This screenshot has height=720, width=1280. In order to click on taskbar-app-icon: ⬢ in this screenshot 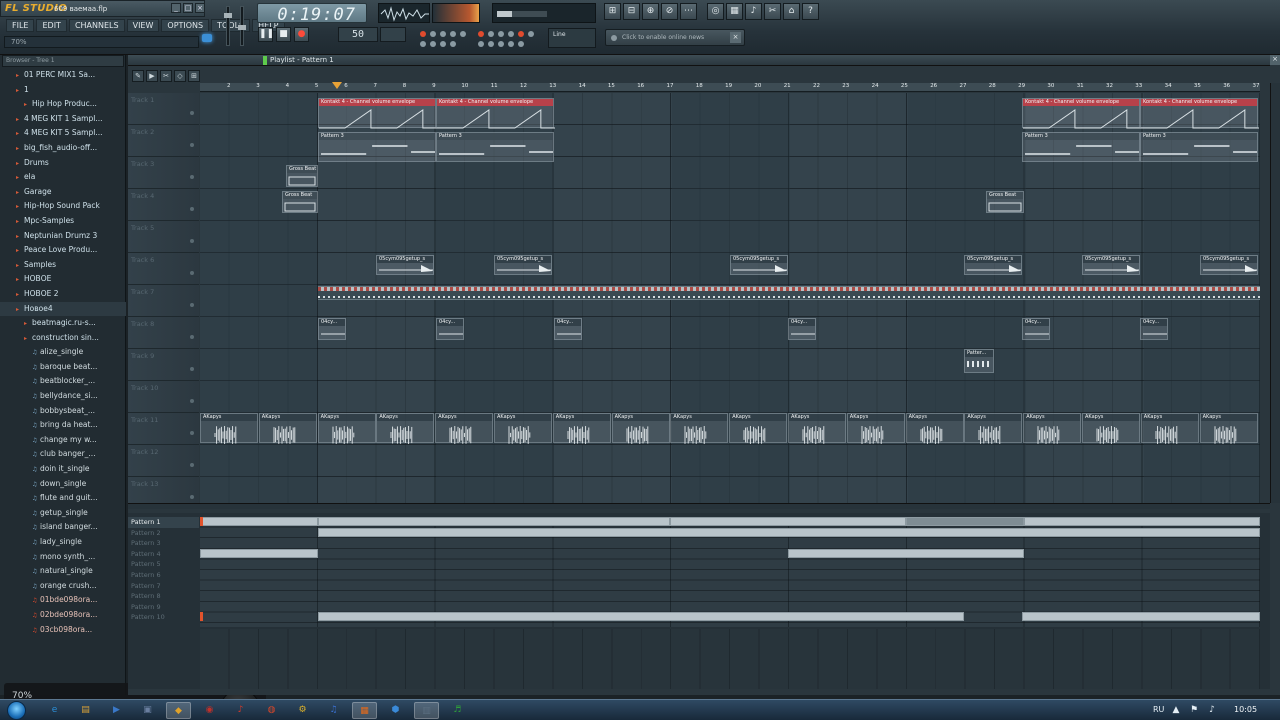, I will do `click(395, 710)`.